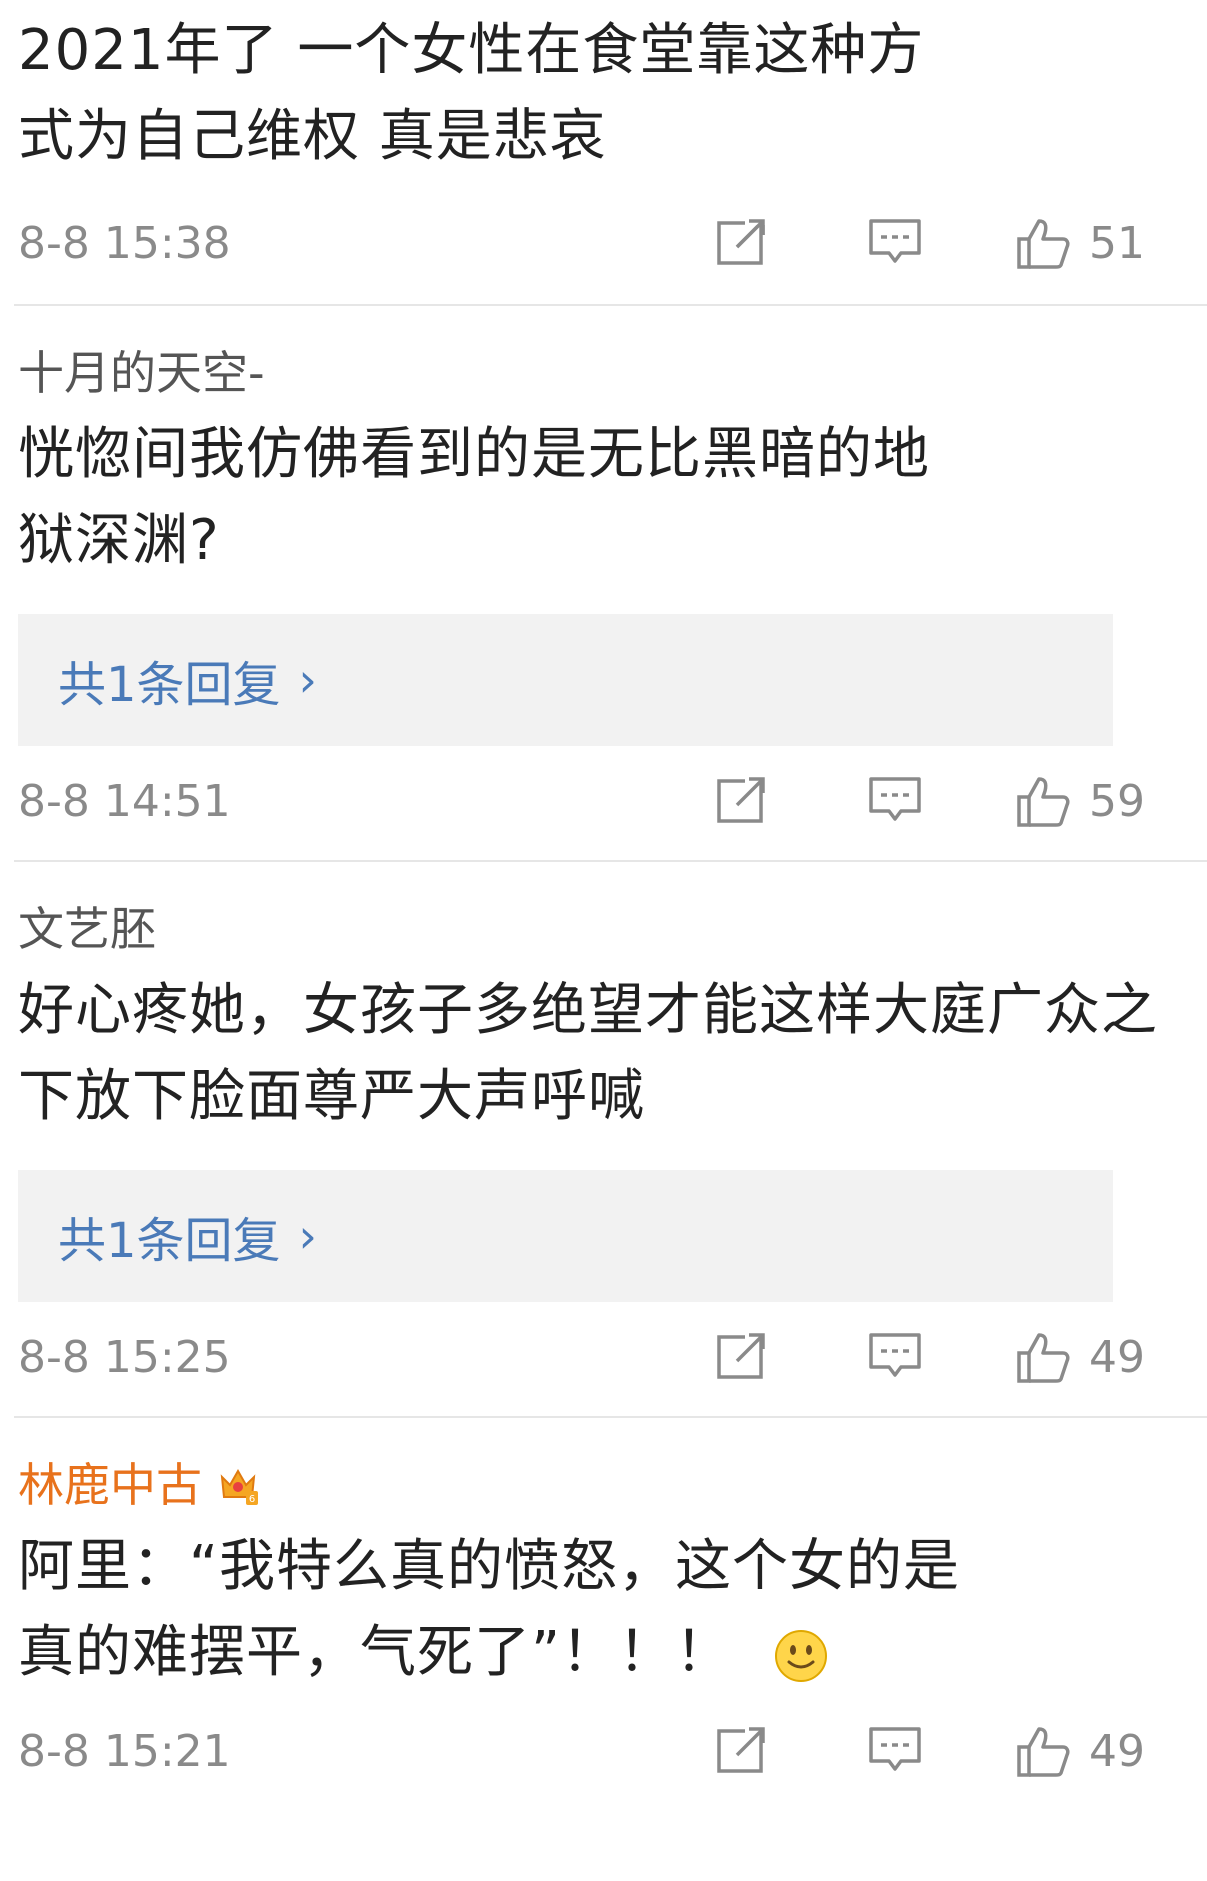 This screenshot has height=1881, width=1207. Describe the element at coordinates (124, 1751) in the screenshot. I see `comment-time: 8-8 15:21` at that location.